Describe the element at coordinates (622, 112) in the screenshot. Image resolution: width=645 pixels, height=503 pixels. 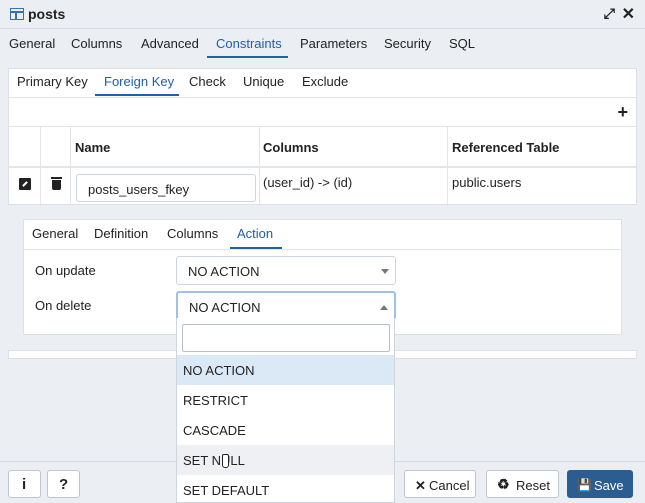
I see `add-row-button: +` at that location.